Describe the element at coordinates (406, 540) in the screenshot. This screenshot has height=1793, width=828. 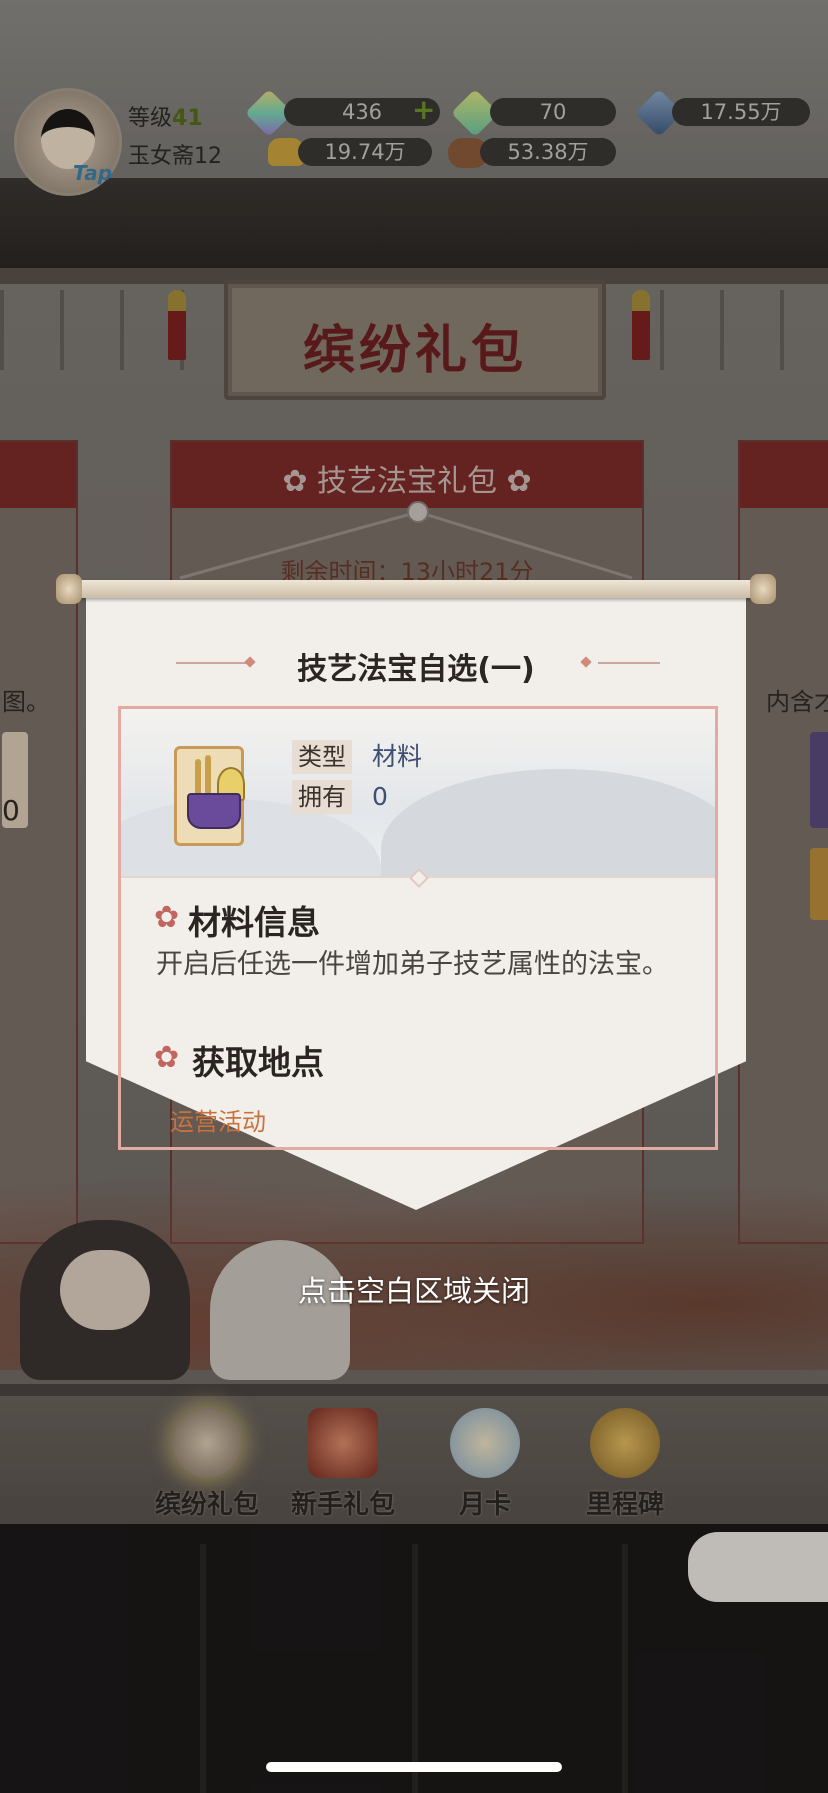
I see `hanging-string` at that location.